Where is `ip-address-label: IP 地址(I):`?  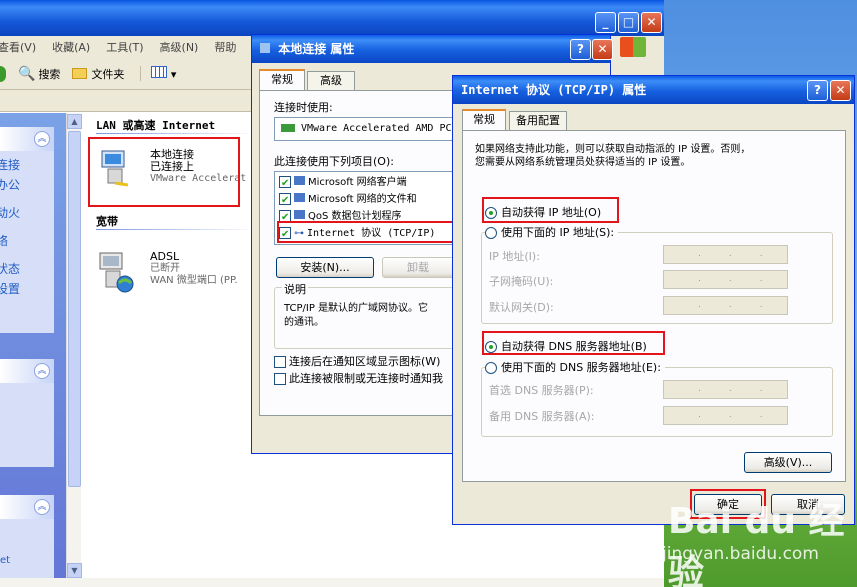
ip-address-label: IP 地址(I): is located at coordinates (514, 256).